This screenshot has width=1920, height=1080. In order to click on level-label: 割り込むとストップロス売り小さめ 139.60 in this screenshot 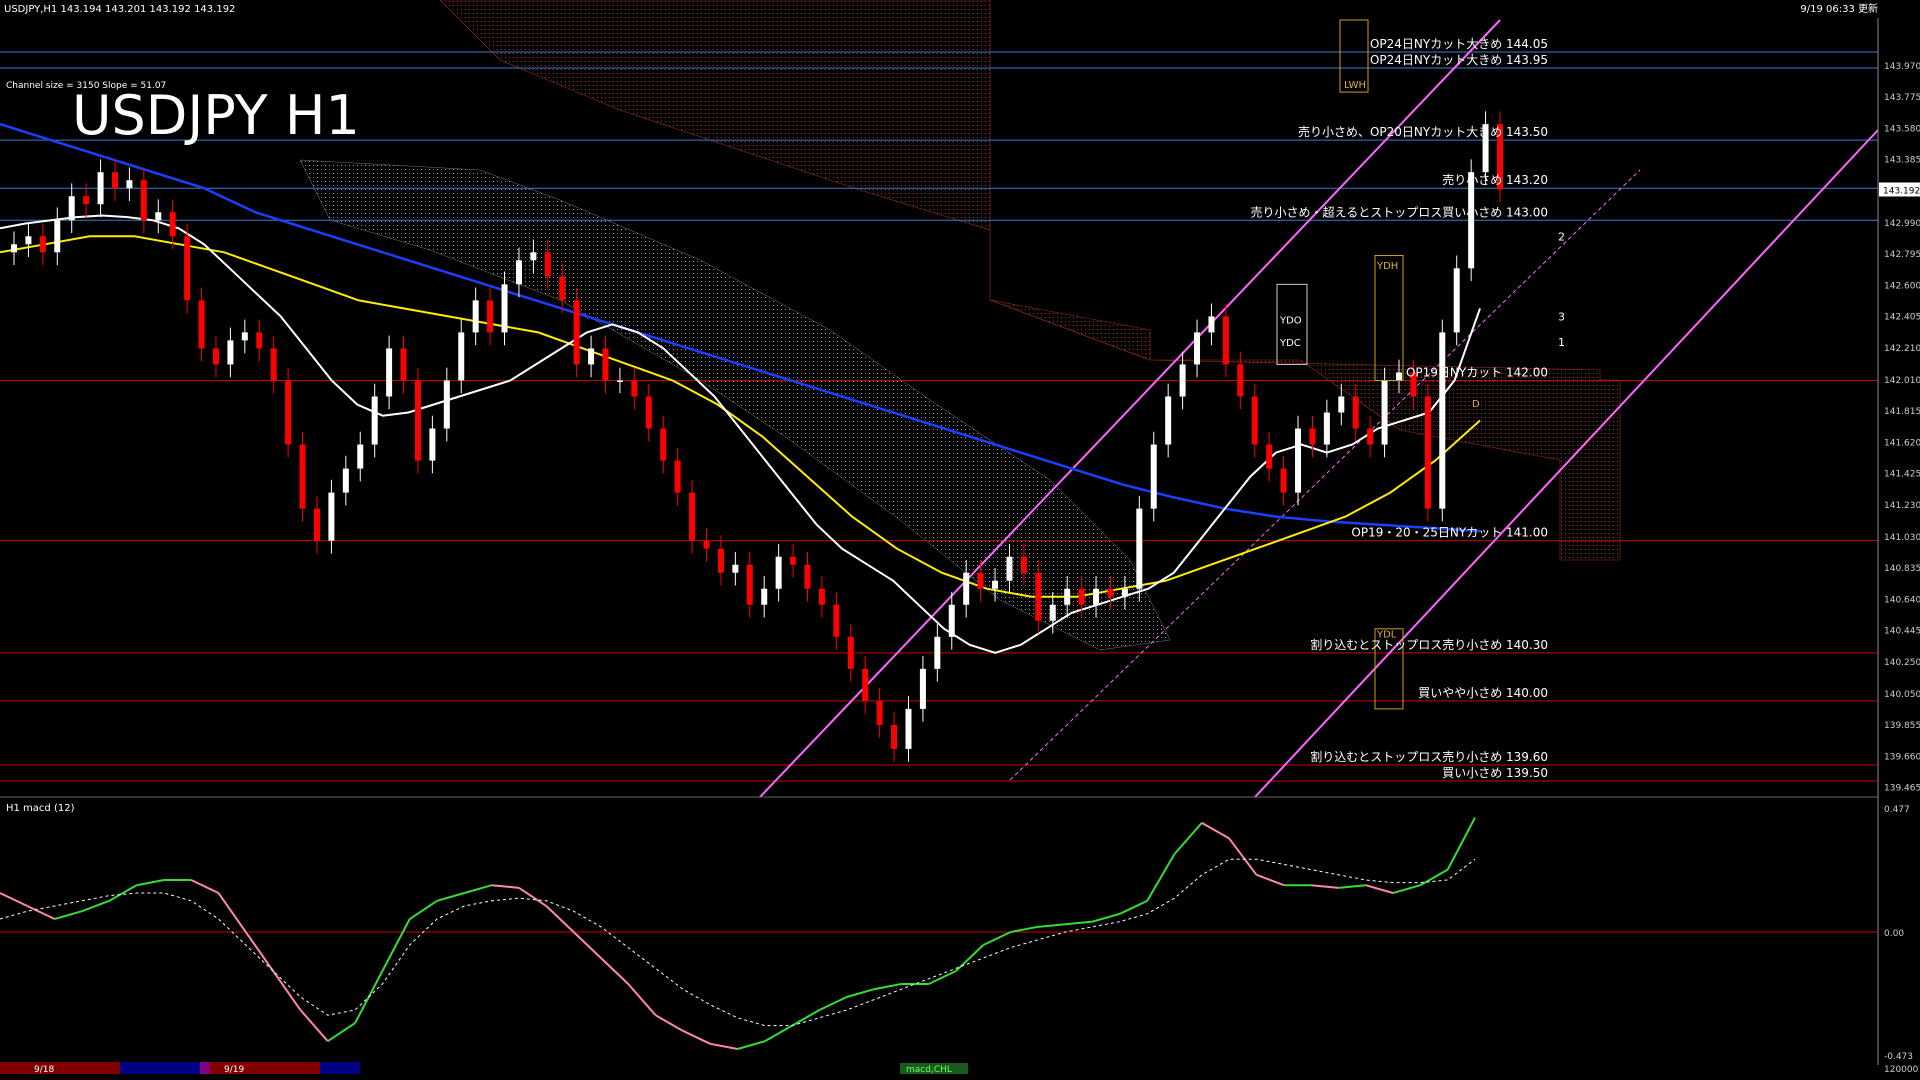, I will do `click(1429, 756)`.